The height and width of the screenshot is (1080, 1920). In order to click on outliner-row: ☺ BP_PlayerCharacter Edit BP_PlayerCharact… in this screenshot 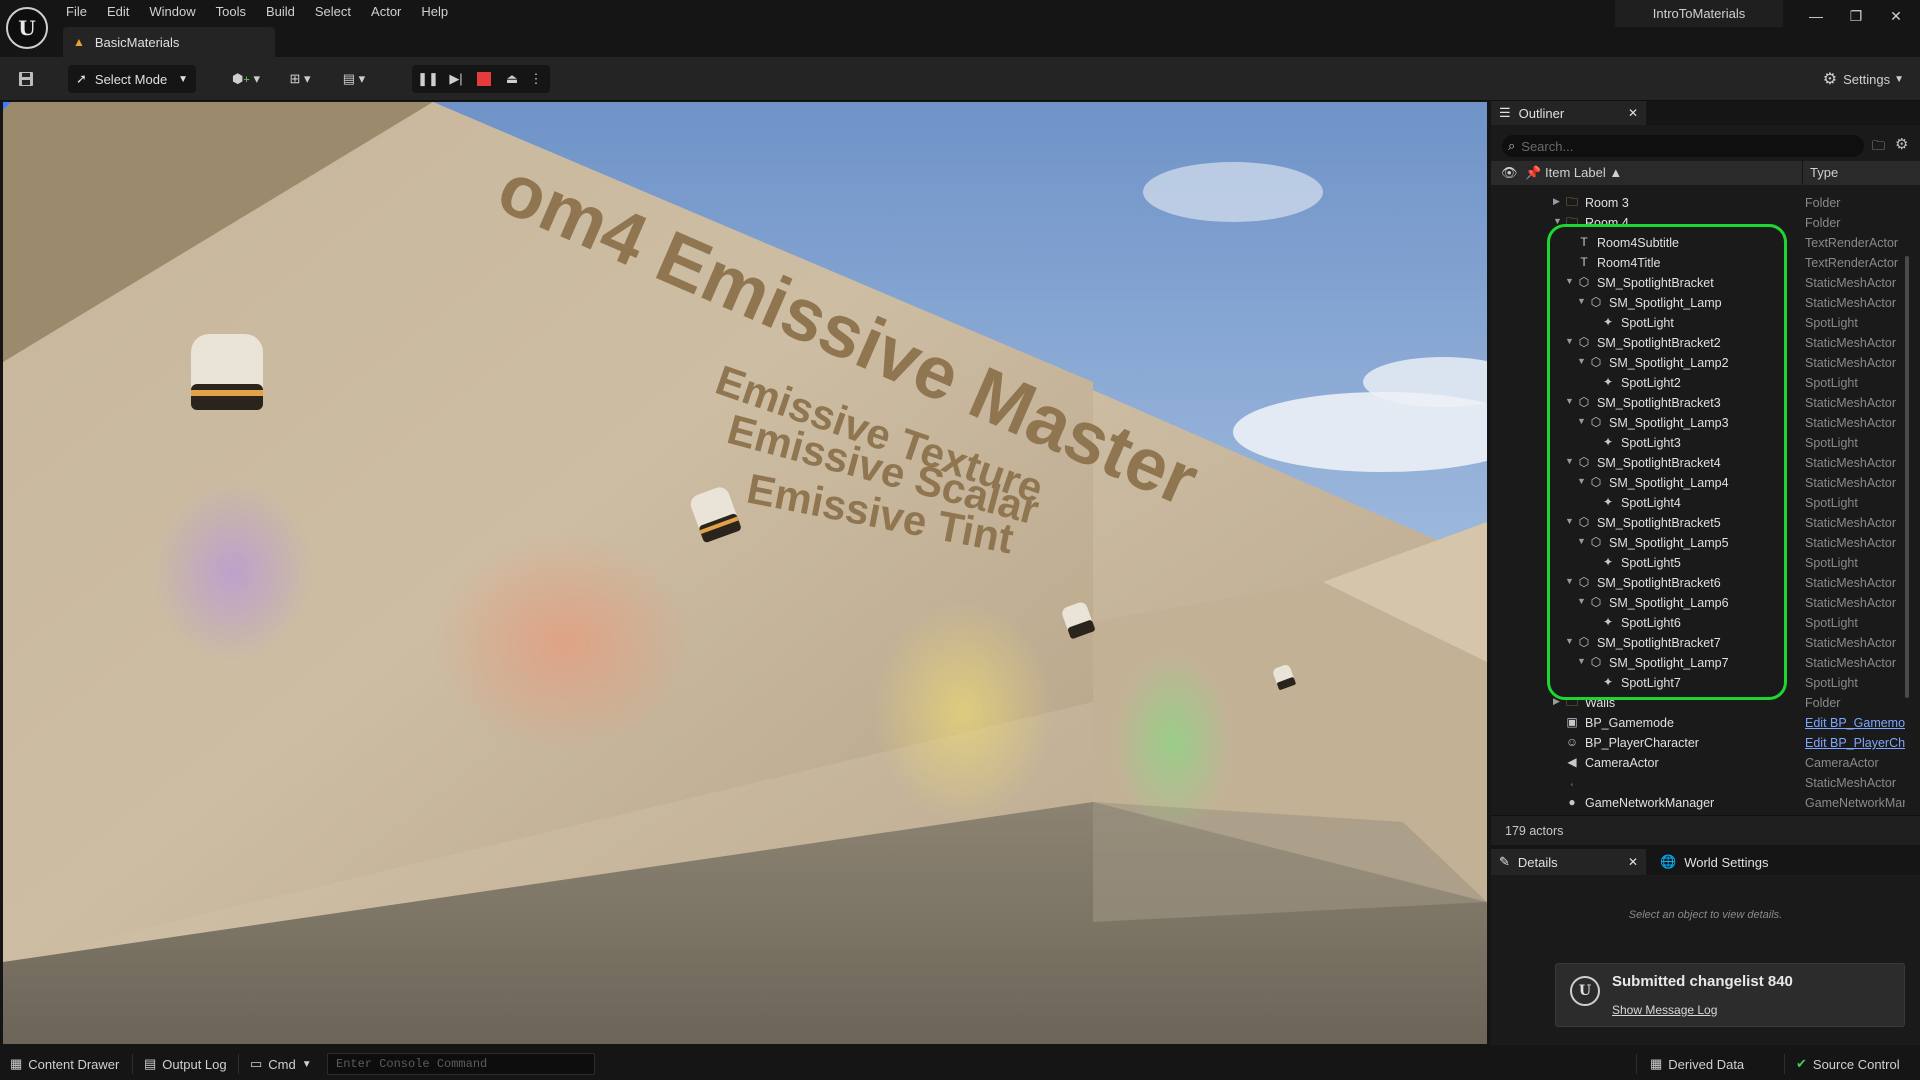, I will do `click(1701, 743)`.